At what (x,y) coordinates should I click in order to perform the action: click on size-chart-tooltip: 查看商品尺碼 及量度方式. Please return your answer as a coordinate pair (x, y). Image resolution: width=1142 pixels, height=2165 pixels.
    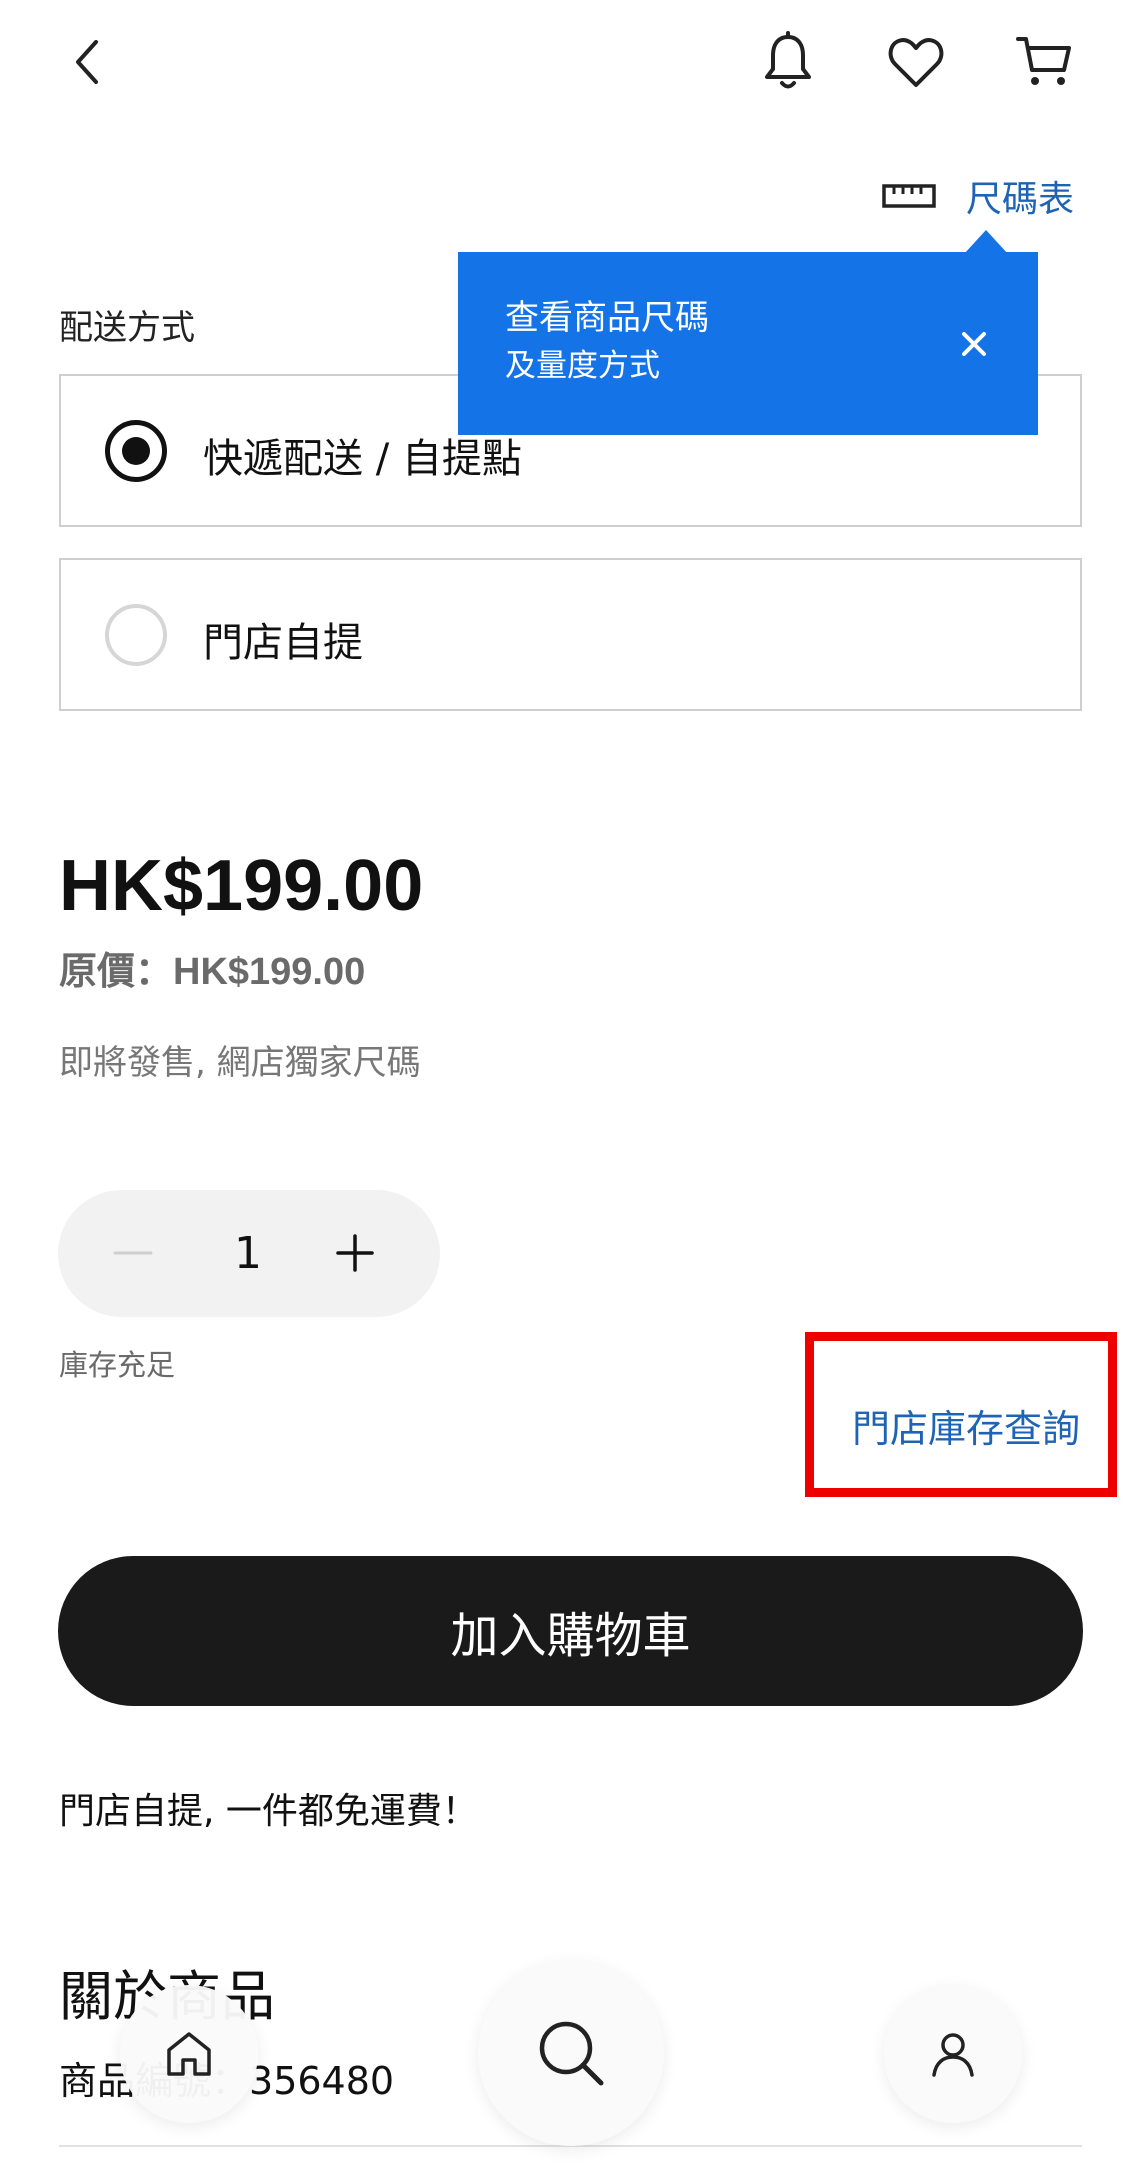
    Looking at the image, I should click on (748, 343).